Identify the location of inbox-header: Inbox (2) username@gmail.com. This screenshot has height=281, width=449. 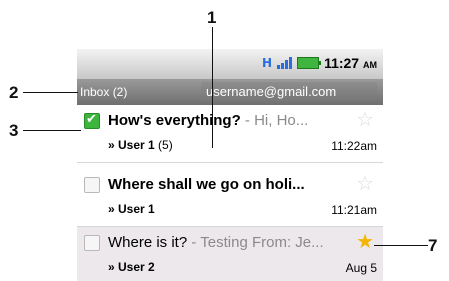
(230, 92).